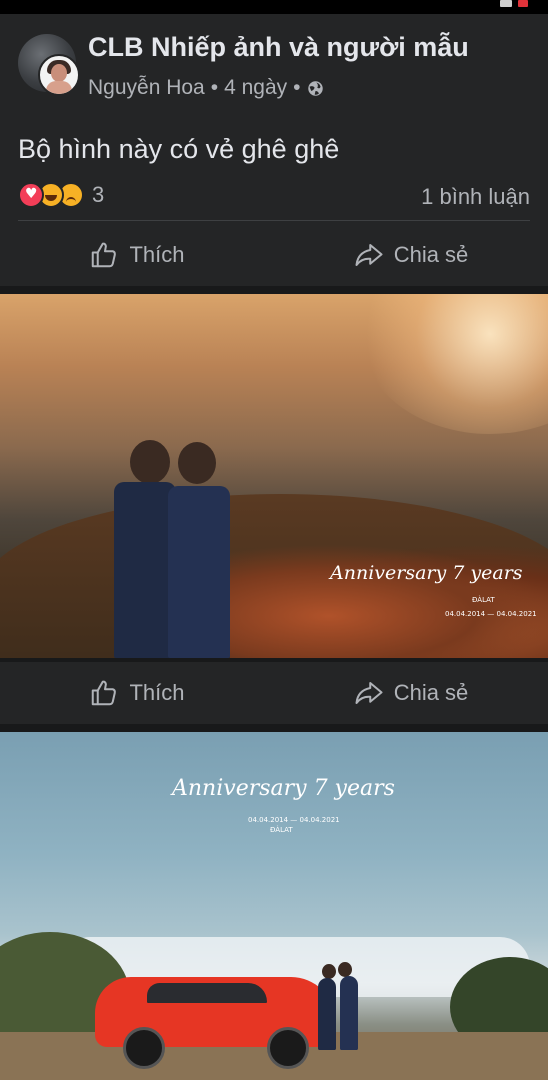  Describe the element at coordinates (146, 88) in the screenshot. I see `author-name: Nguyễn Hoa` at that location.